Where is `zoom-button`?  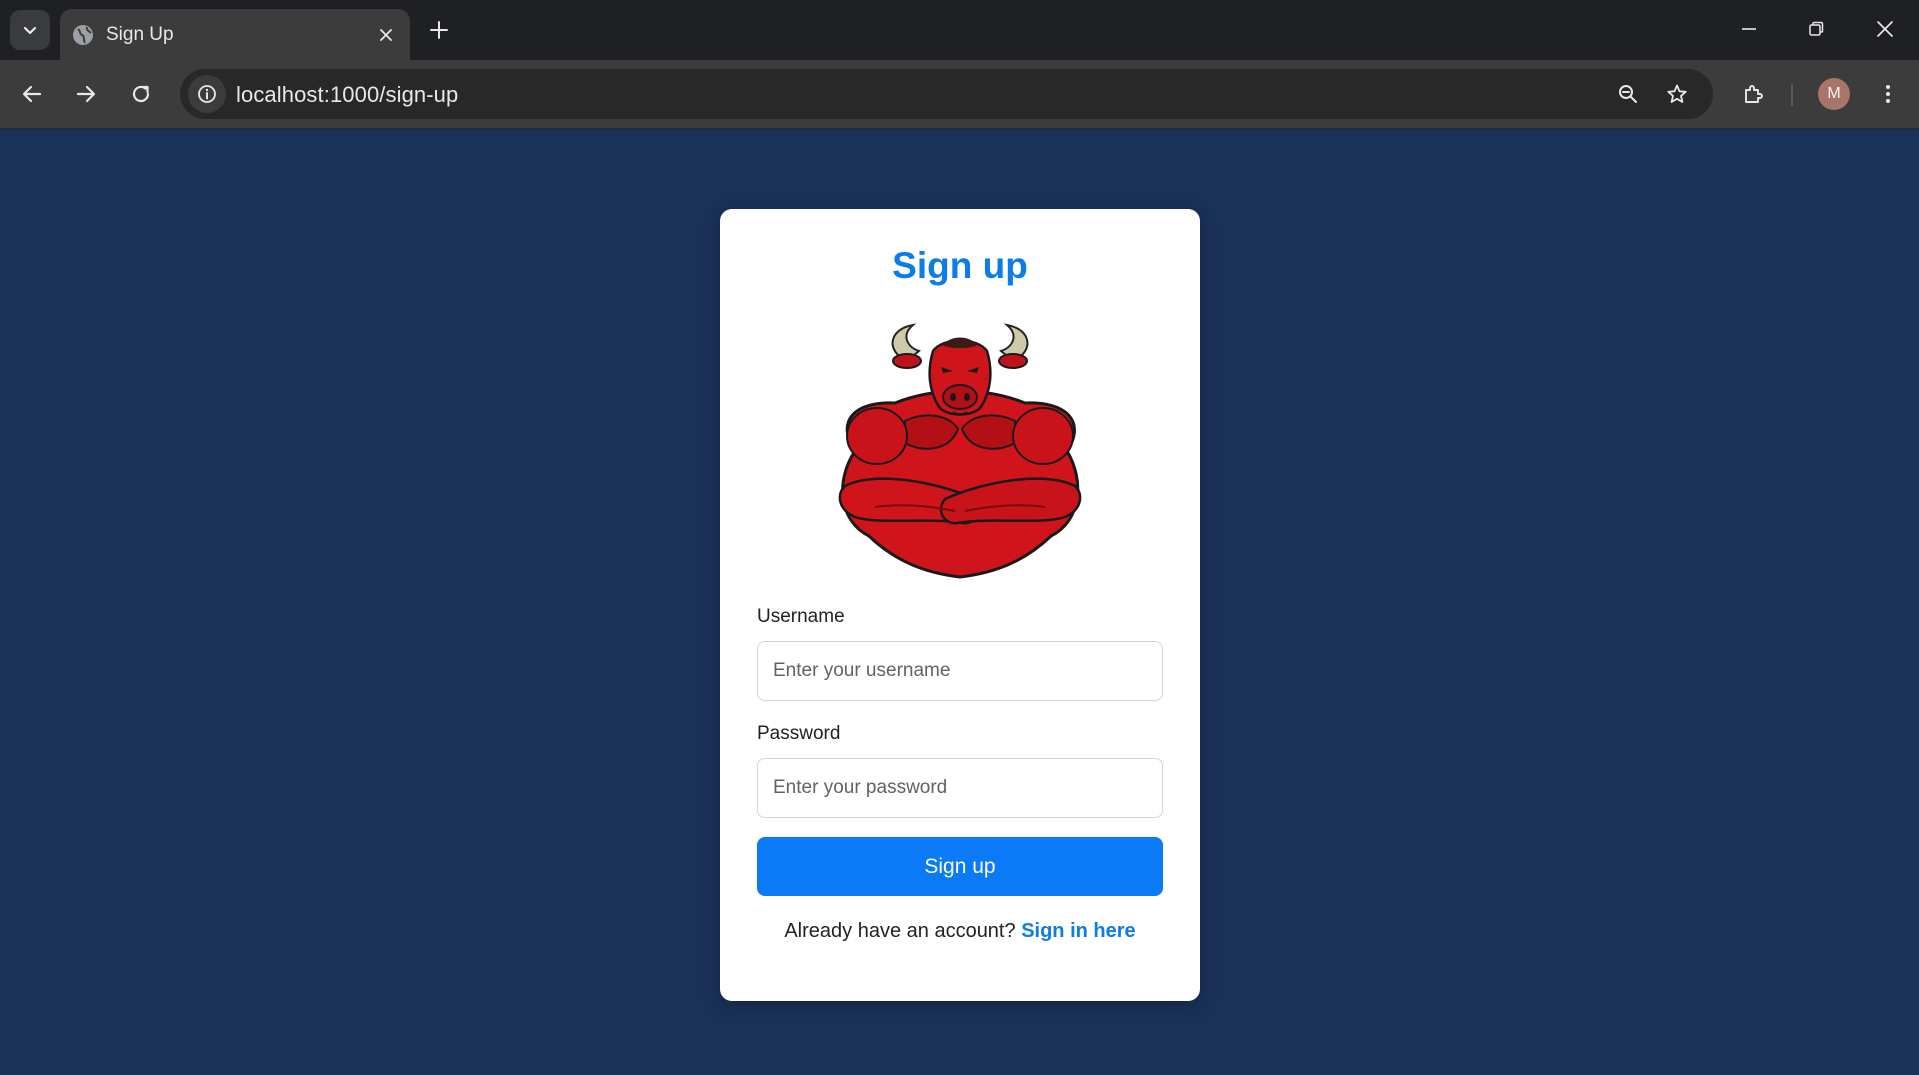
zoom-button is located at coordinates (1628, 94).